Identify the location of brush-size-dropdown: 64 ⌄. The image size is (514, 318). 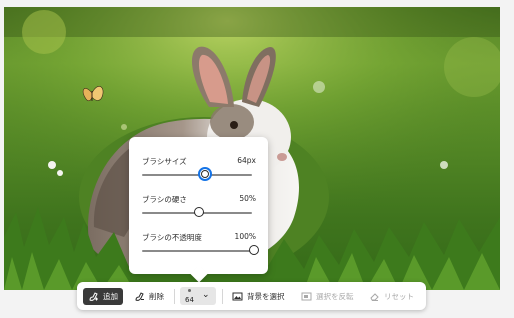
(198, 296).